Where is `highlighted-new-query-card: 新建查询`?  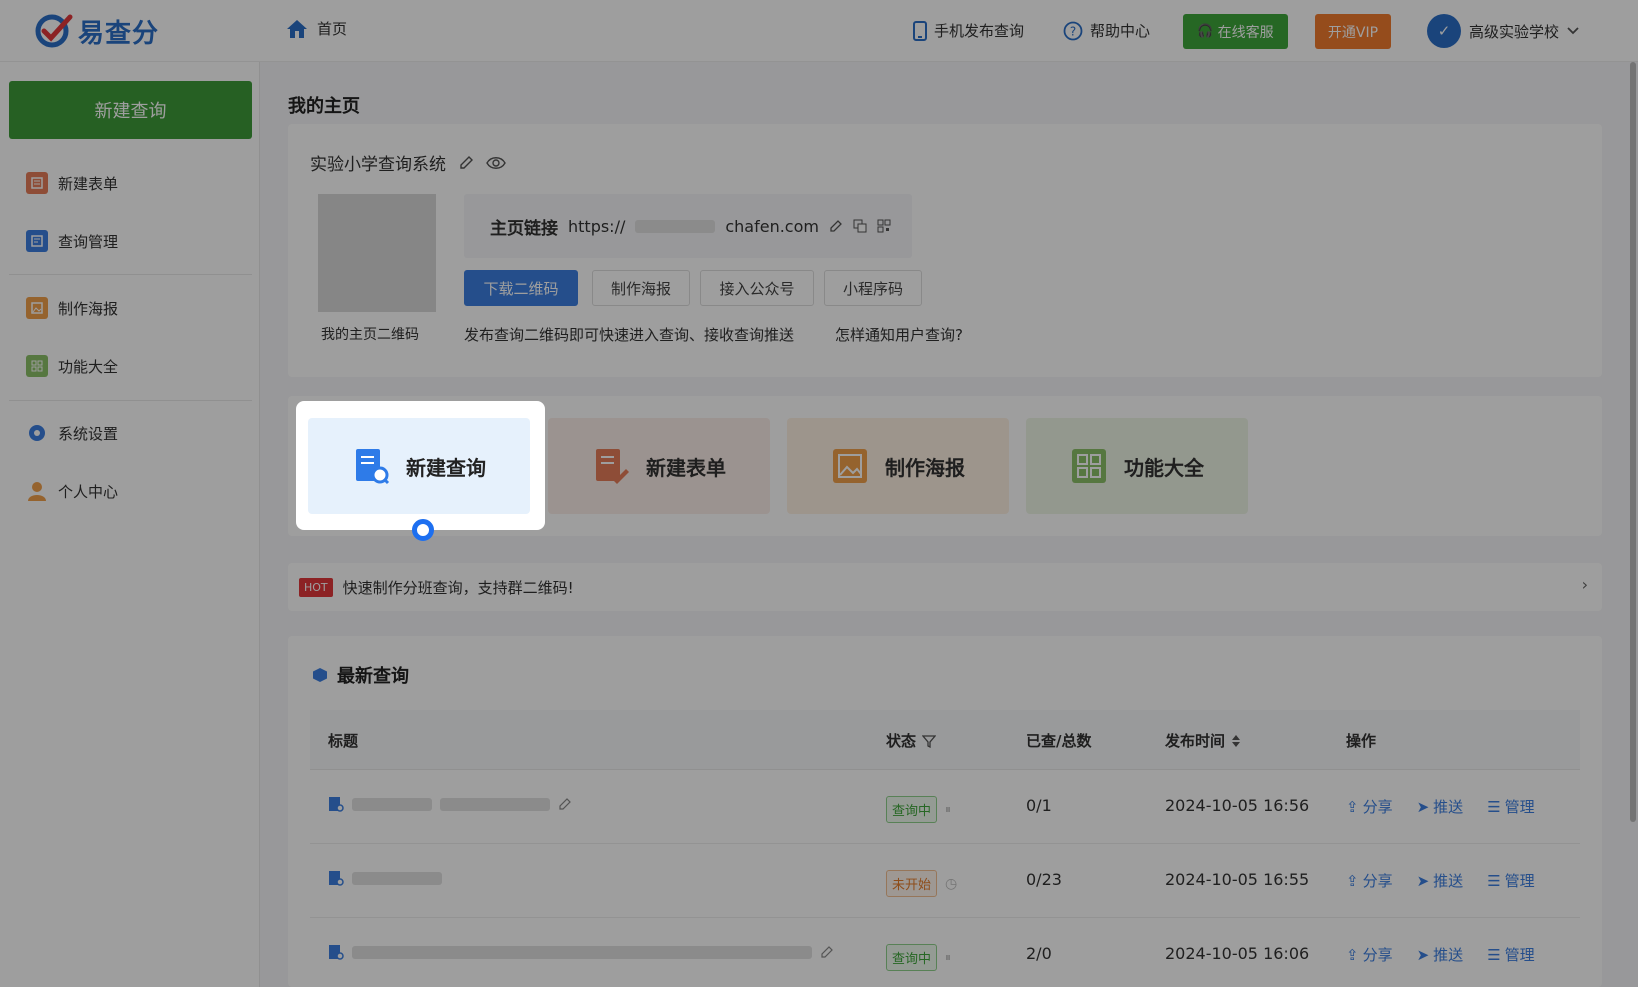 highlighted-new-query-card: 新建查询 is located at coordinates (419, 466).